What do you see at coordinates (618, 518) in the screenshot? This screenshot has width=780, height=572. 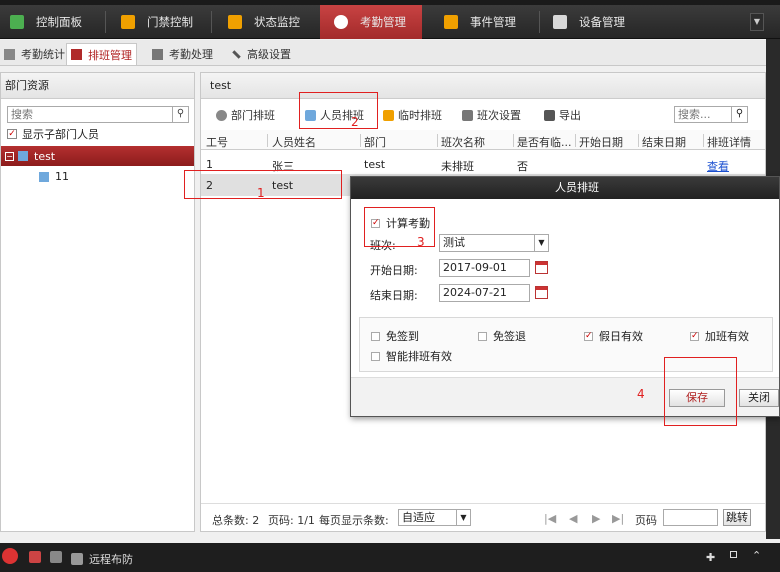 I see `last-page-icon: ▶|` at bounding box center [618, 518].